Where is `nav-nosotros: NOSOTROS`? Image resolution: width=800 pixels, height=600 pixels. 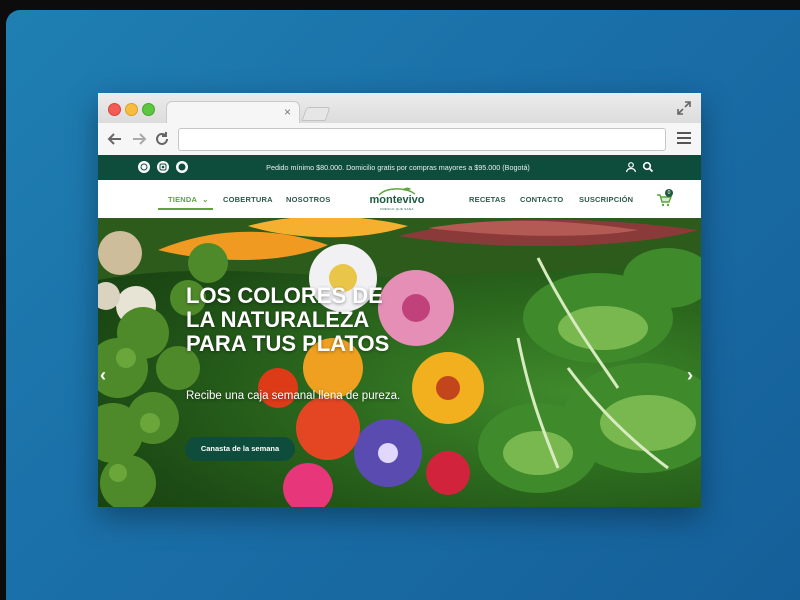 nav-nosotros: NOSOTROS is located at coordinates (308, 199).